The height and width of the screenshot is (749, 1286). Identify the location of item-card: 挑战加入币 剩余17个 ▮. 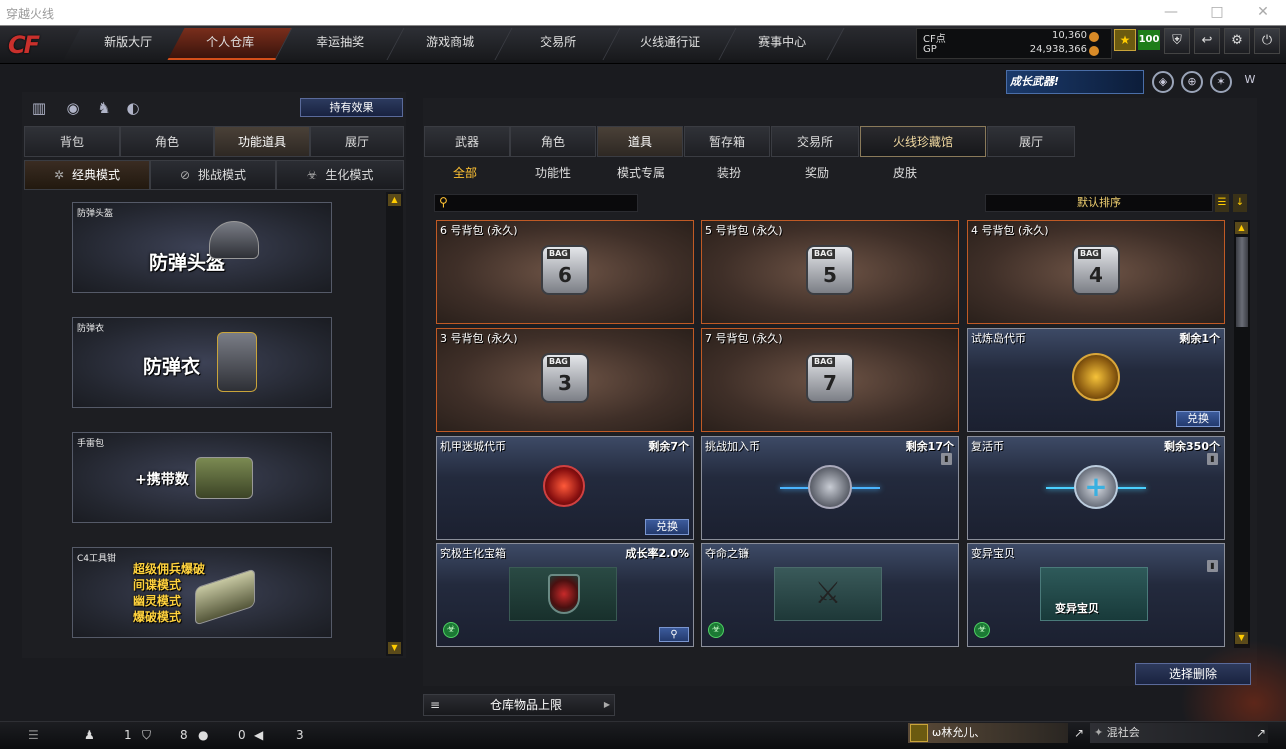
(830, 488).